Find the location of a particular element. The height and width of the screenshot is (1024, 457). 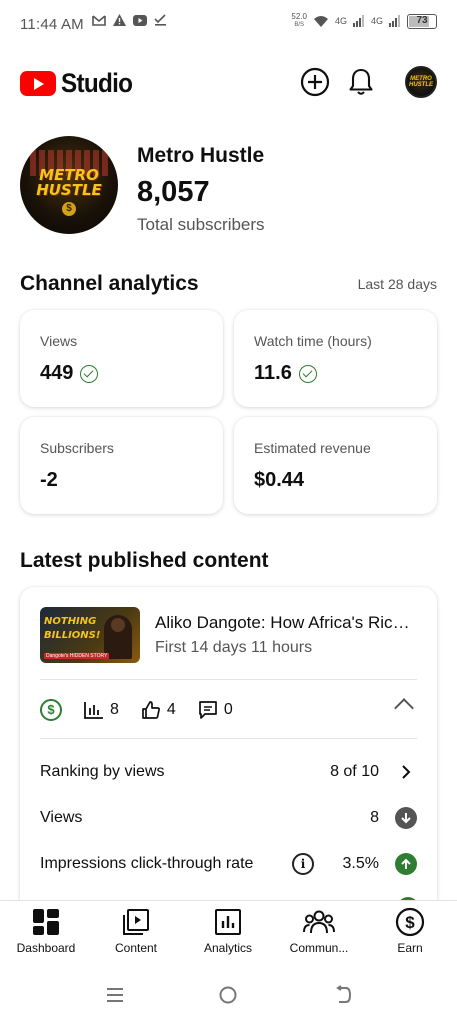

ctr-row: Impressions click-through rate i 3.5% is located at coordinates (228, 865).